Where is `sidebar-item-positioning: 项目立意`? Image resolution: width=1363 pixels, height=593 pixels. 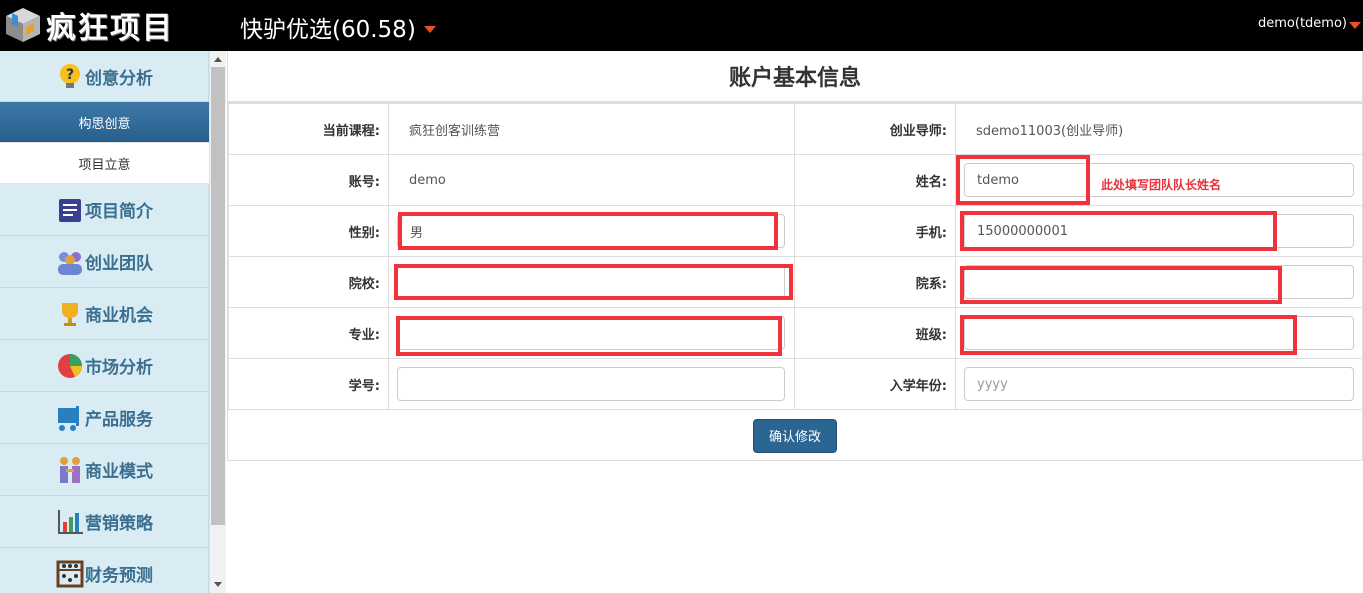 sidebar-item-positioning: 项目立意 is located at coordinates (104, 163).